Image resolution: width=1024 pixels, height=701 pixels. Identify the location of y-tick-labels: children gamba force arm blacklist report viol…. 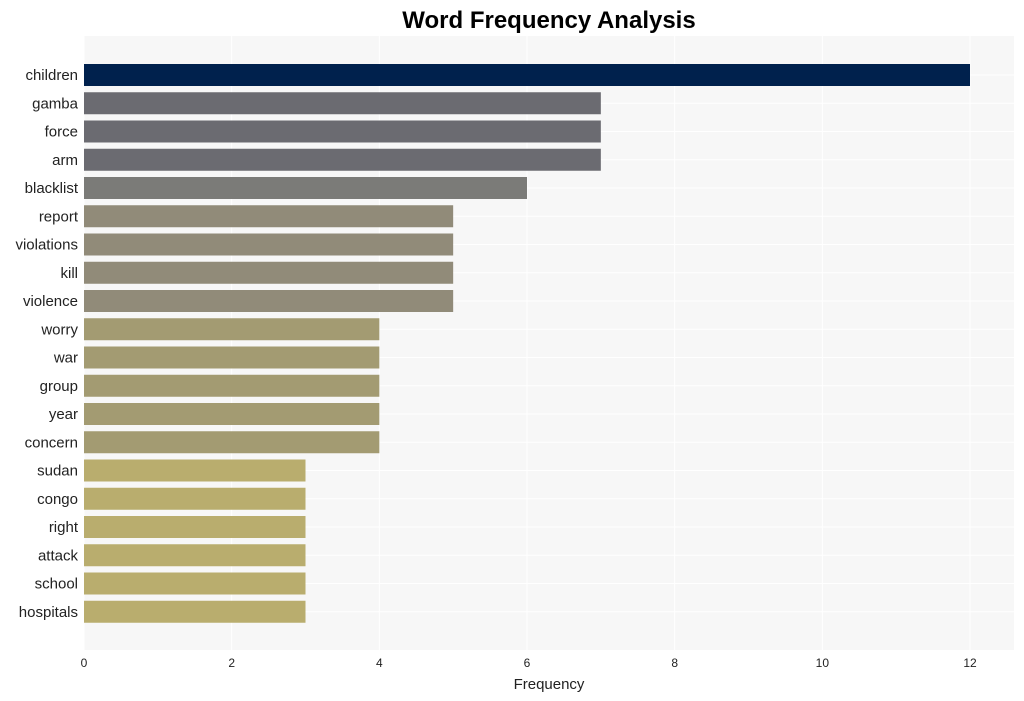
(46, 344).